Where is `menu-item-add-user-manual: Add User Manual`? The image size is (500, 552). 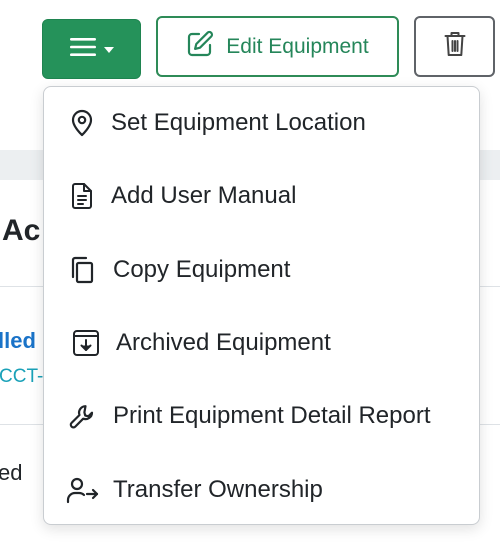
menu-item-add-user-manual: Add User Manual is located at coordinates (261, 196).